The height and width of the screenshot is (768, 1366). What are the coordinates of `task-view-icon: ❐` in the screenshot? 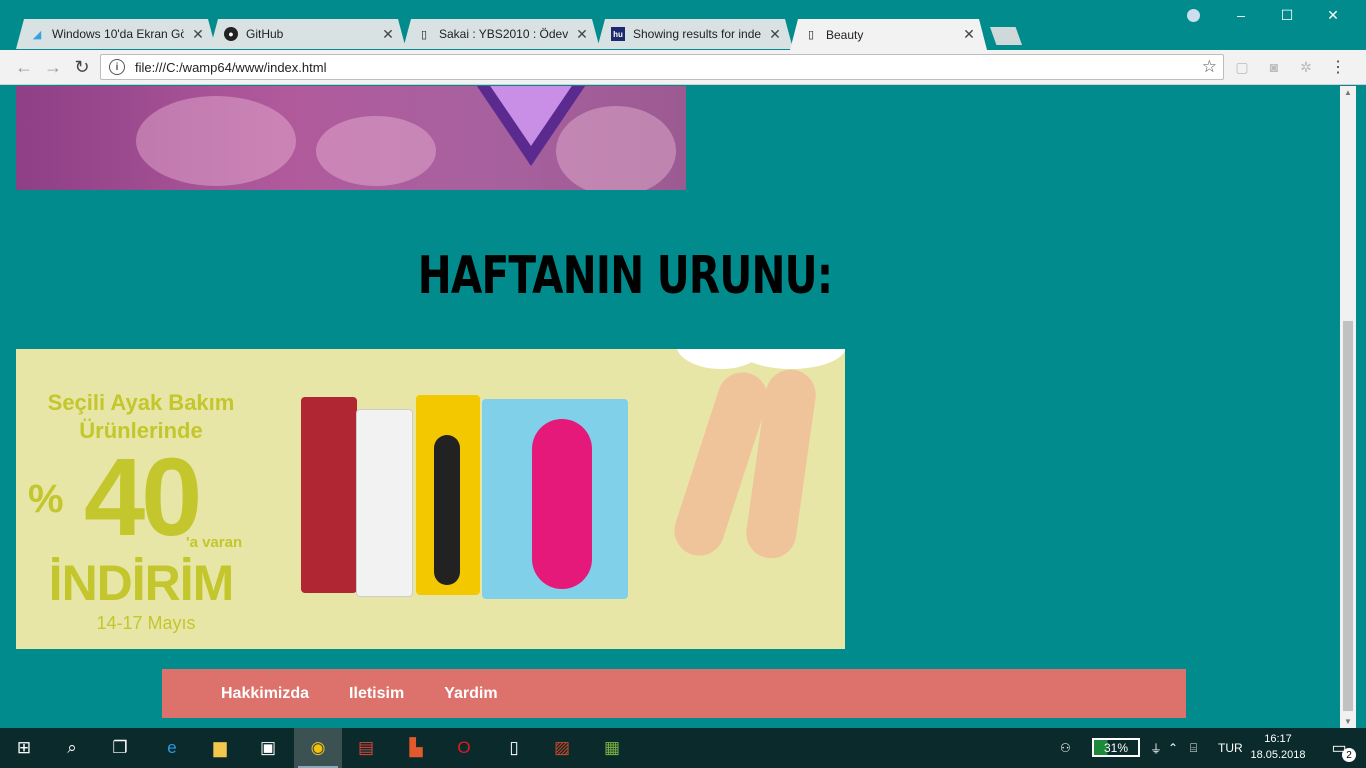 It's located at (120, 748).